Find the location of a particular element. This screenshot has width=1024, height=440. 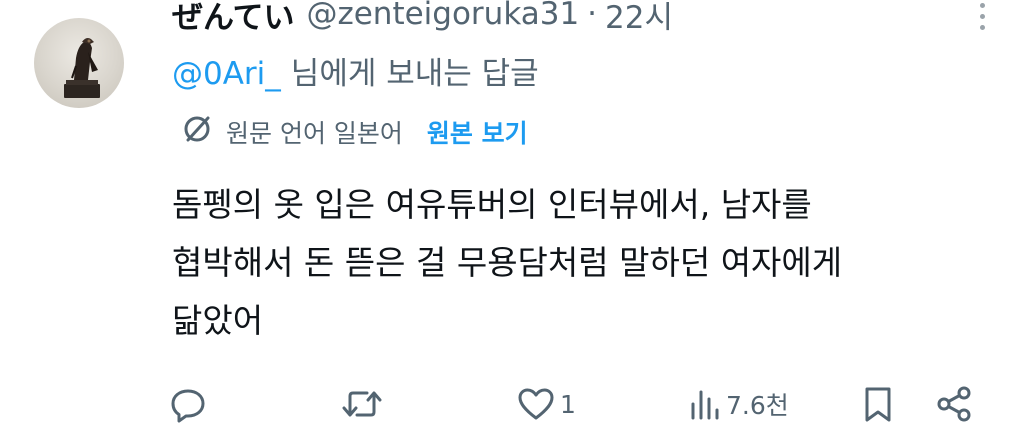

share-button is located at coordinates (954, 404).